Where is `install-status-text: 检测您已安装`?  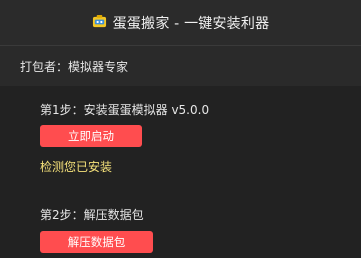 install-status-text: 检测您已安装 is located at coordinates (76, 167).